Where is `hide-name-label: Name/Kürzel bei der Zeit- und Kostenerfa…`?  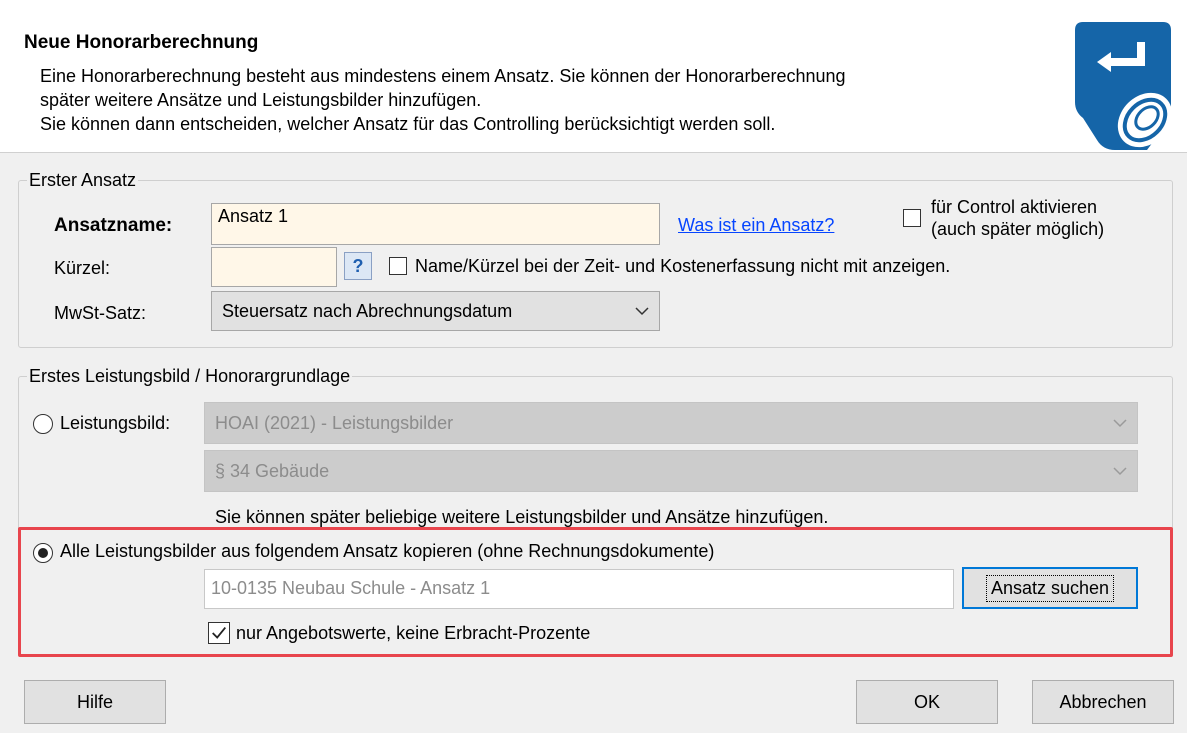 hide-name-label: Name/Kürzel bei der Zeit- und Kostenerfa… is located at coordinates (683, 266).